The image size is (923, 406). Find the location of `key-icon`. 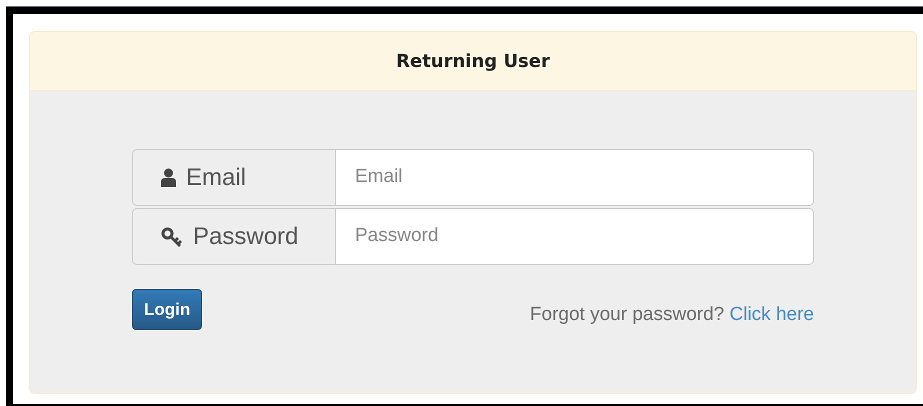

key-icon is located at coordinates (172, 236).